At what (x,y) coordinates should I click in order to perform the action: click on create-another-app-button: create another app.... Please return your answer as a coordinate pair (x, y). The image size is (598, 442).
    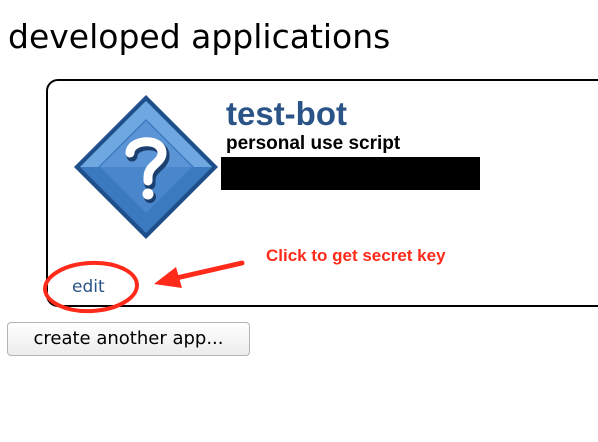
    Looking at the image, I should click on (128, 339).